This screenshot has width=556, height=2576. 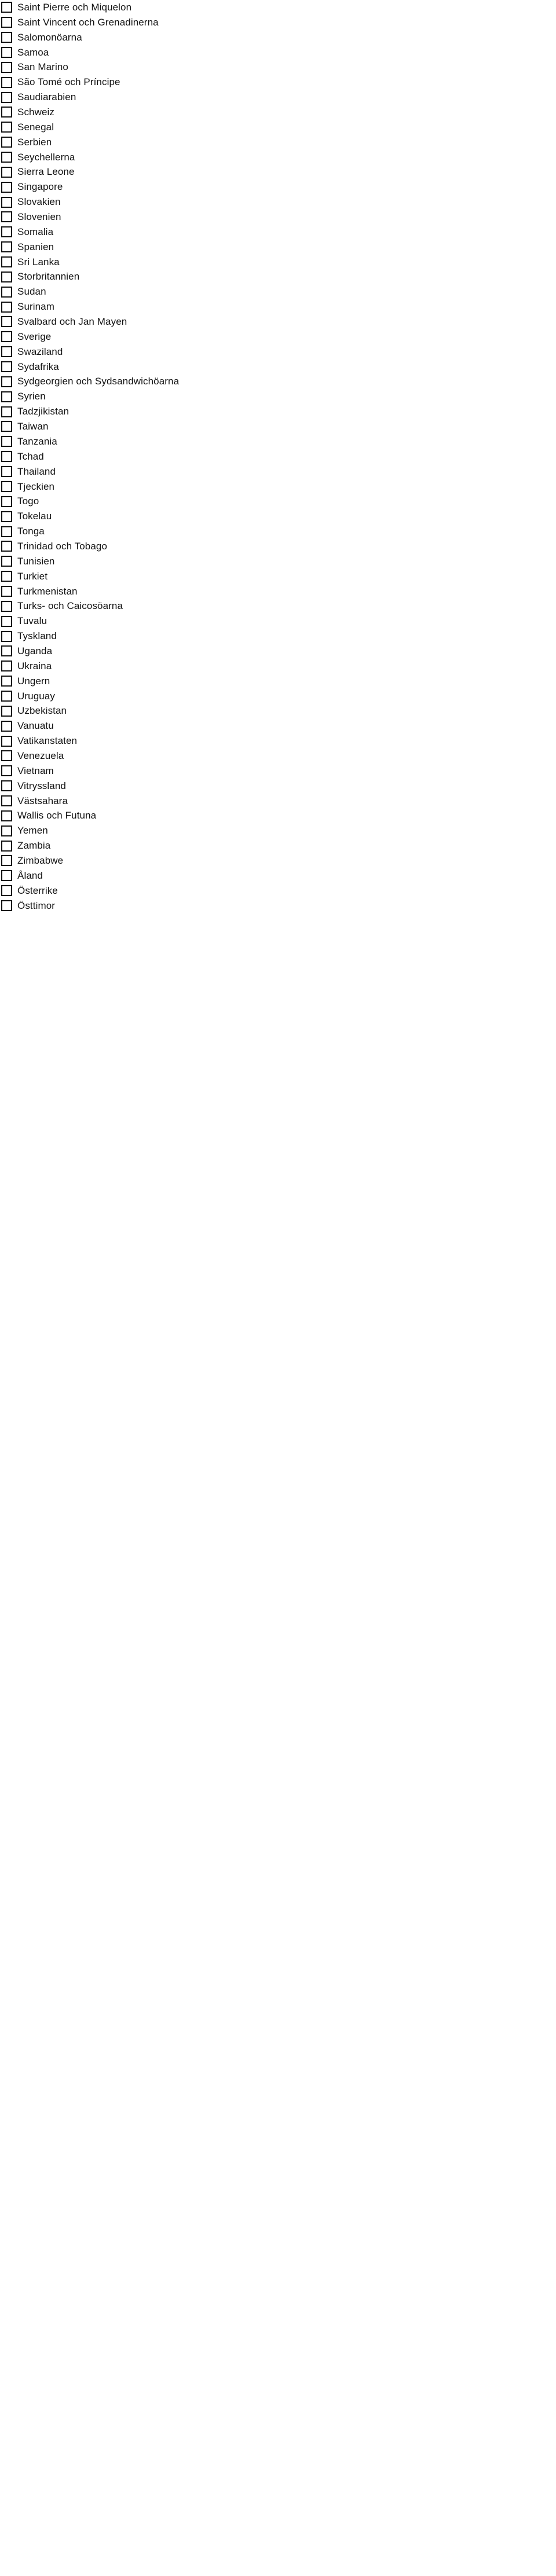 What do you see at coordinates (278, 801) in the screenshot?
I see `country-list-item: Västsahara` at bounding box center [278, 801].